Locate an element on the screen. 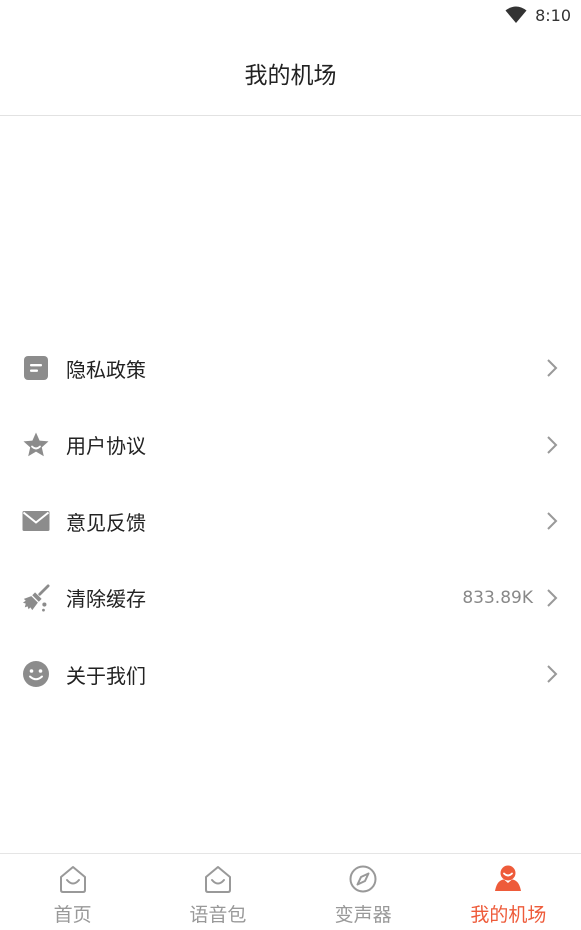 Image resolution: width=581 pixels, height=930 pixels. tab-label: 变声器 is located at coordinates (363, 915).